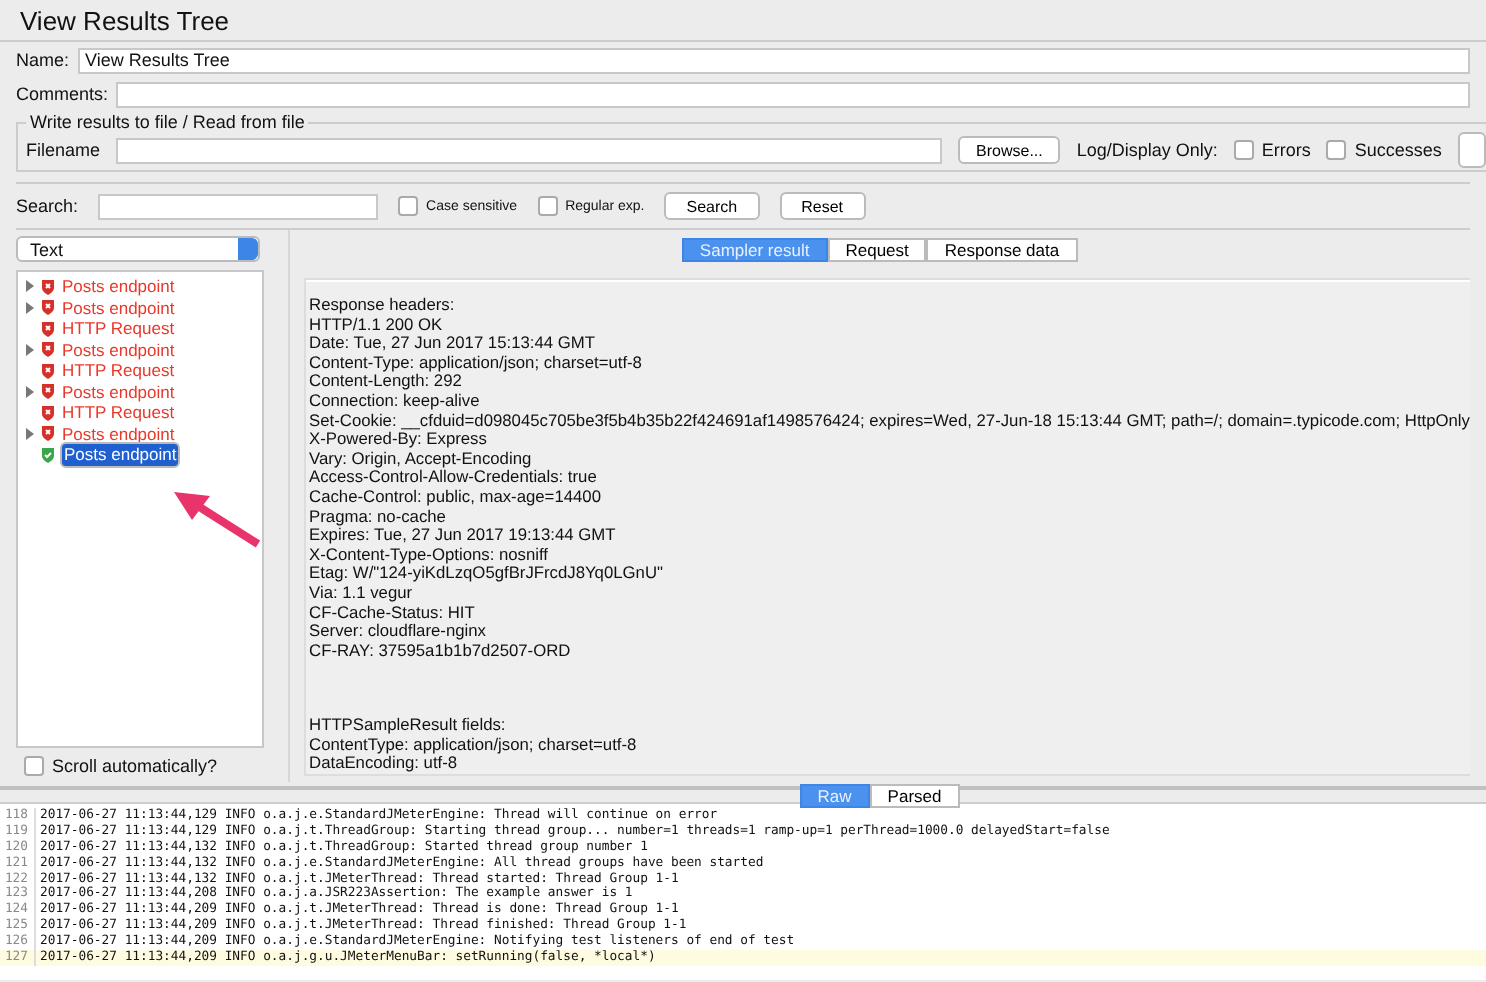 This screenshot has width=1486, height=982. What do you see at coordinates (1002, 250) in the screenshot?
I see `tab: Response data` at bounding box center [1002, 250].